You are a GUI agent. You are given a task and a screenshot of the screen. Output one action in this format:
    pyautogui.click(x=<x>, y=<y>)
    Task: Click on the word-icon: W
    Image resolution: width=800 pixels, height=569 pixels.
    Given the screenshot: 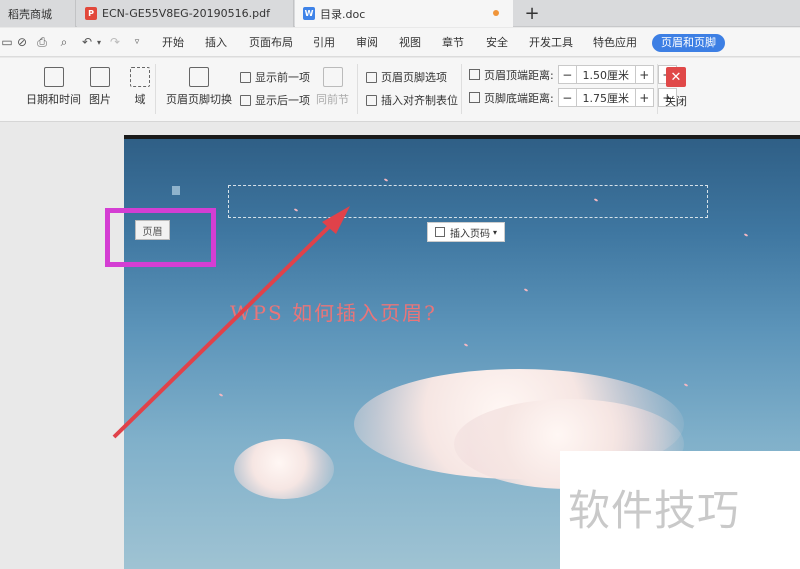 What is the action you would take?
    pyautogui.click(x=309, y=13)
    